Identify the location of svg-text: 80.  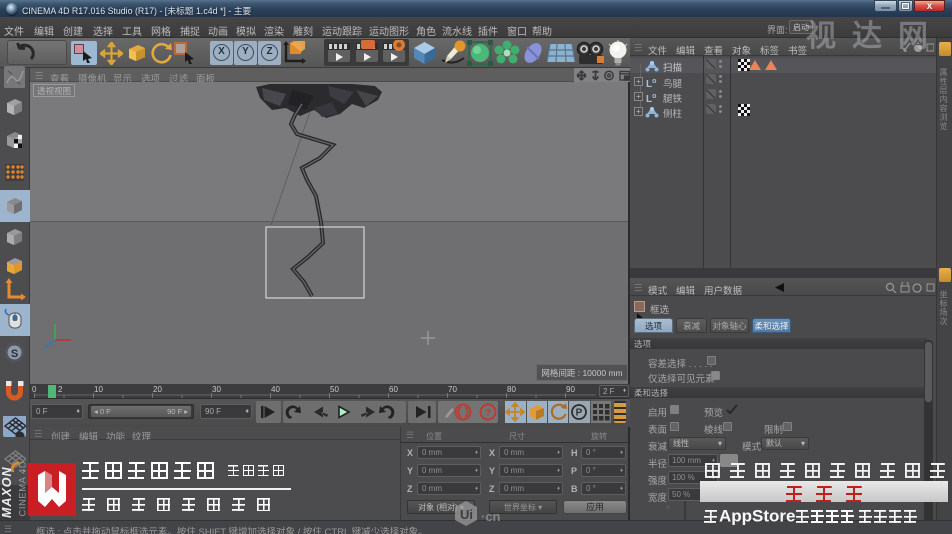
(511, 389).